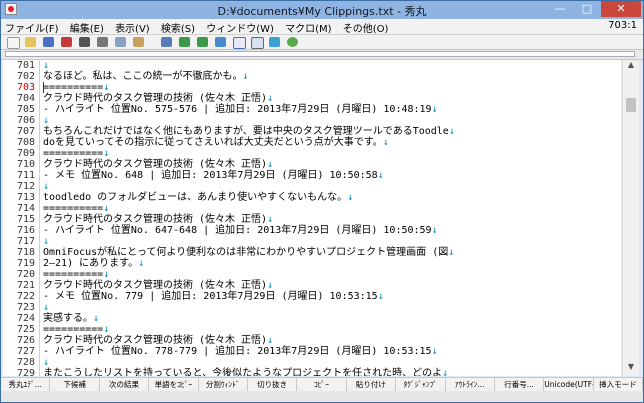 The height and width of the screenshot is (403, 644). Describe the element at coordinates (312, 362) in the screenshot. I see `editor-line: 728 ↓` at that location.